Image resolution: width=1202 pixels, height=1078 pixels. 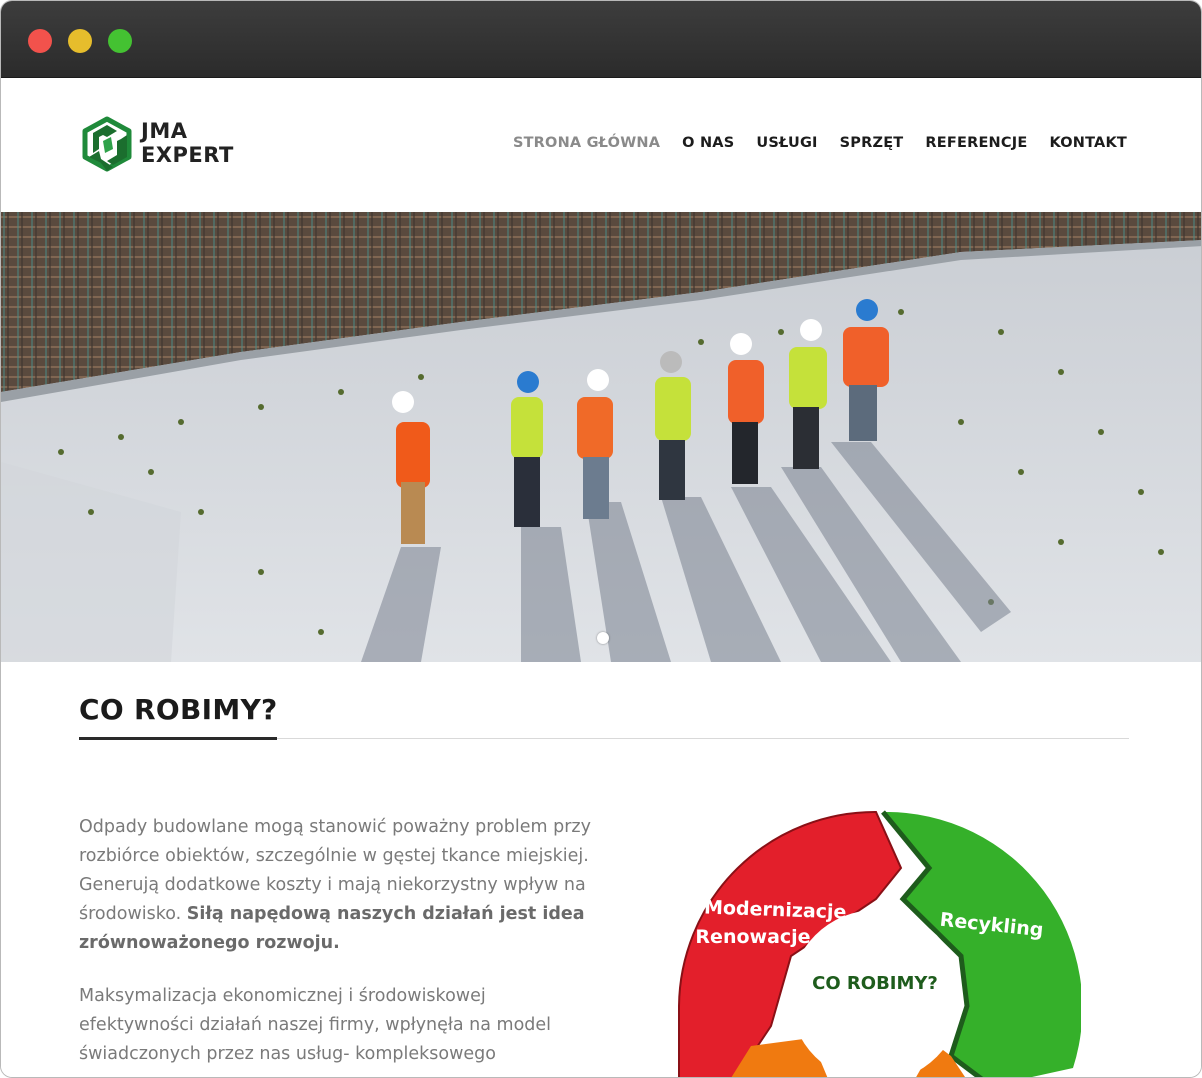 I want to click on title-underline, so click(x=178, y=738).